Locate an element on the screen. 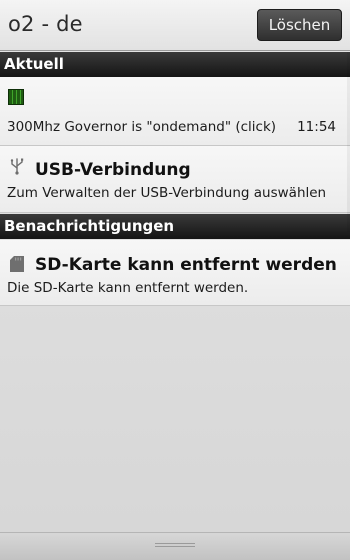 The height and width of the screenshot is (560, 350). notification-time: 11:54 is located at coordinates (316, 127).